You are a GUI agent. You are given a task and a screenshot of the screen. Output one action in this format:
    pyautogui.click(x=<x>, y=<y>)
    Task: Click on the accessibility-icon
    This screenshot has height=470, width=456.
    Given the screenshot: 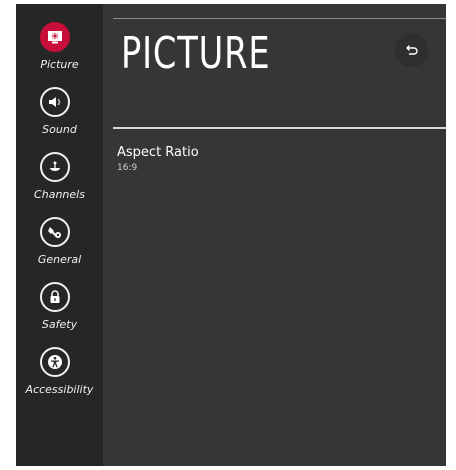 What is the action you would take?
    pyautogui.click(x=55, y=362)
    